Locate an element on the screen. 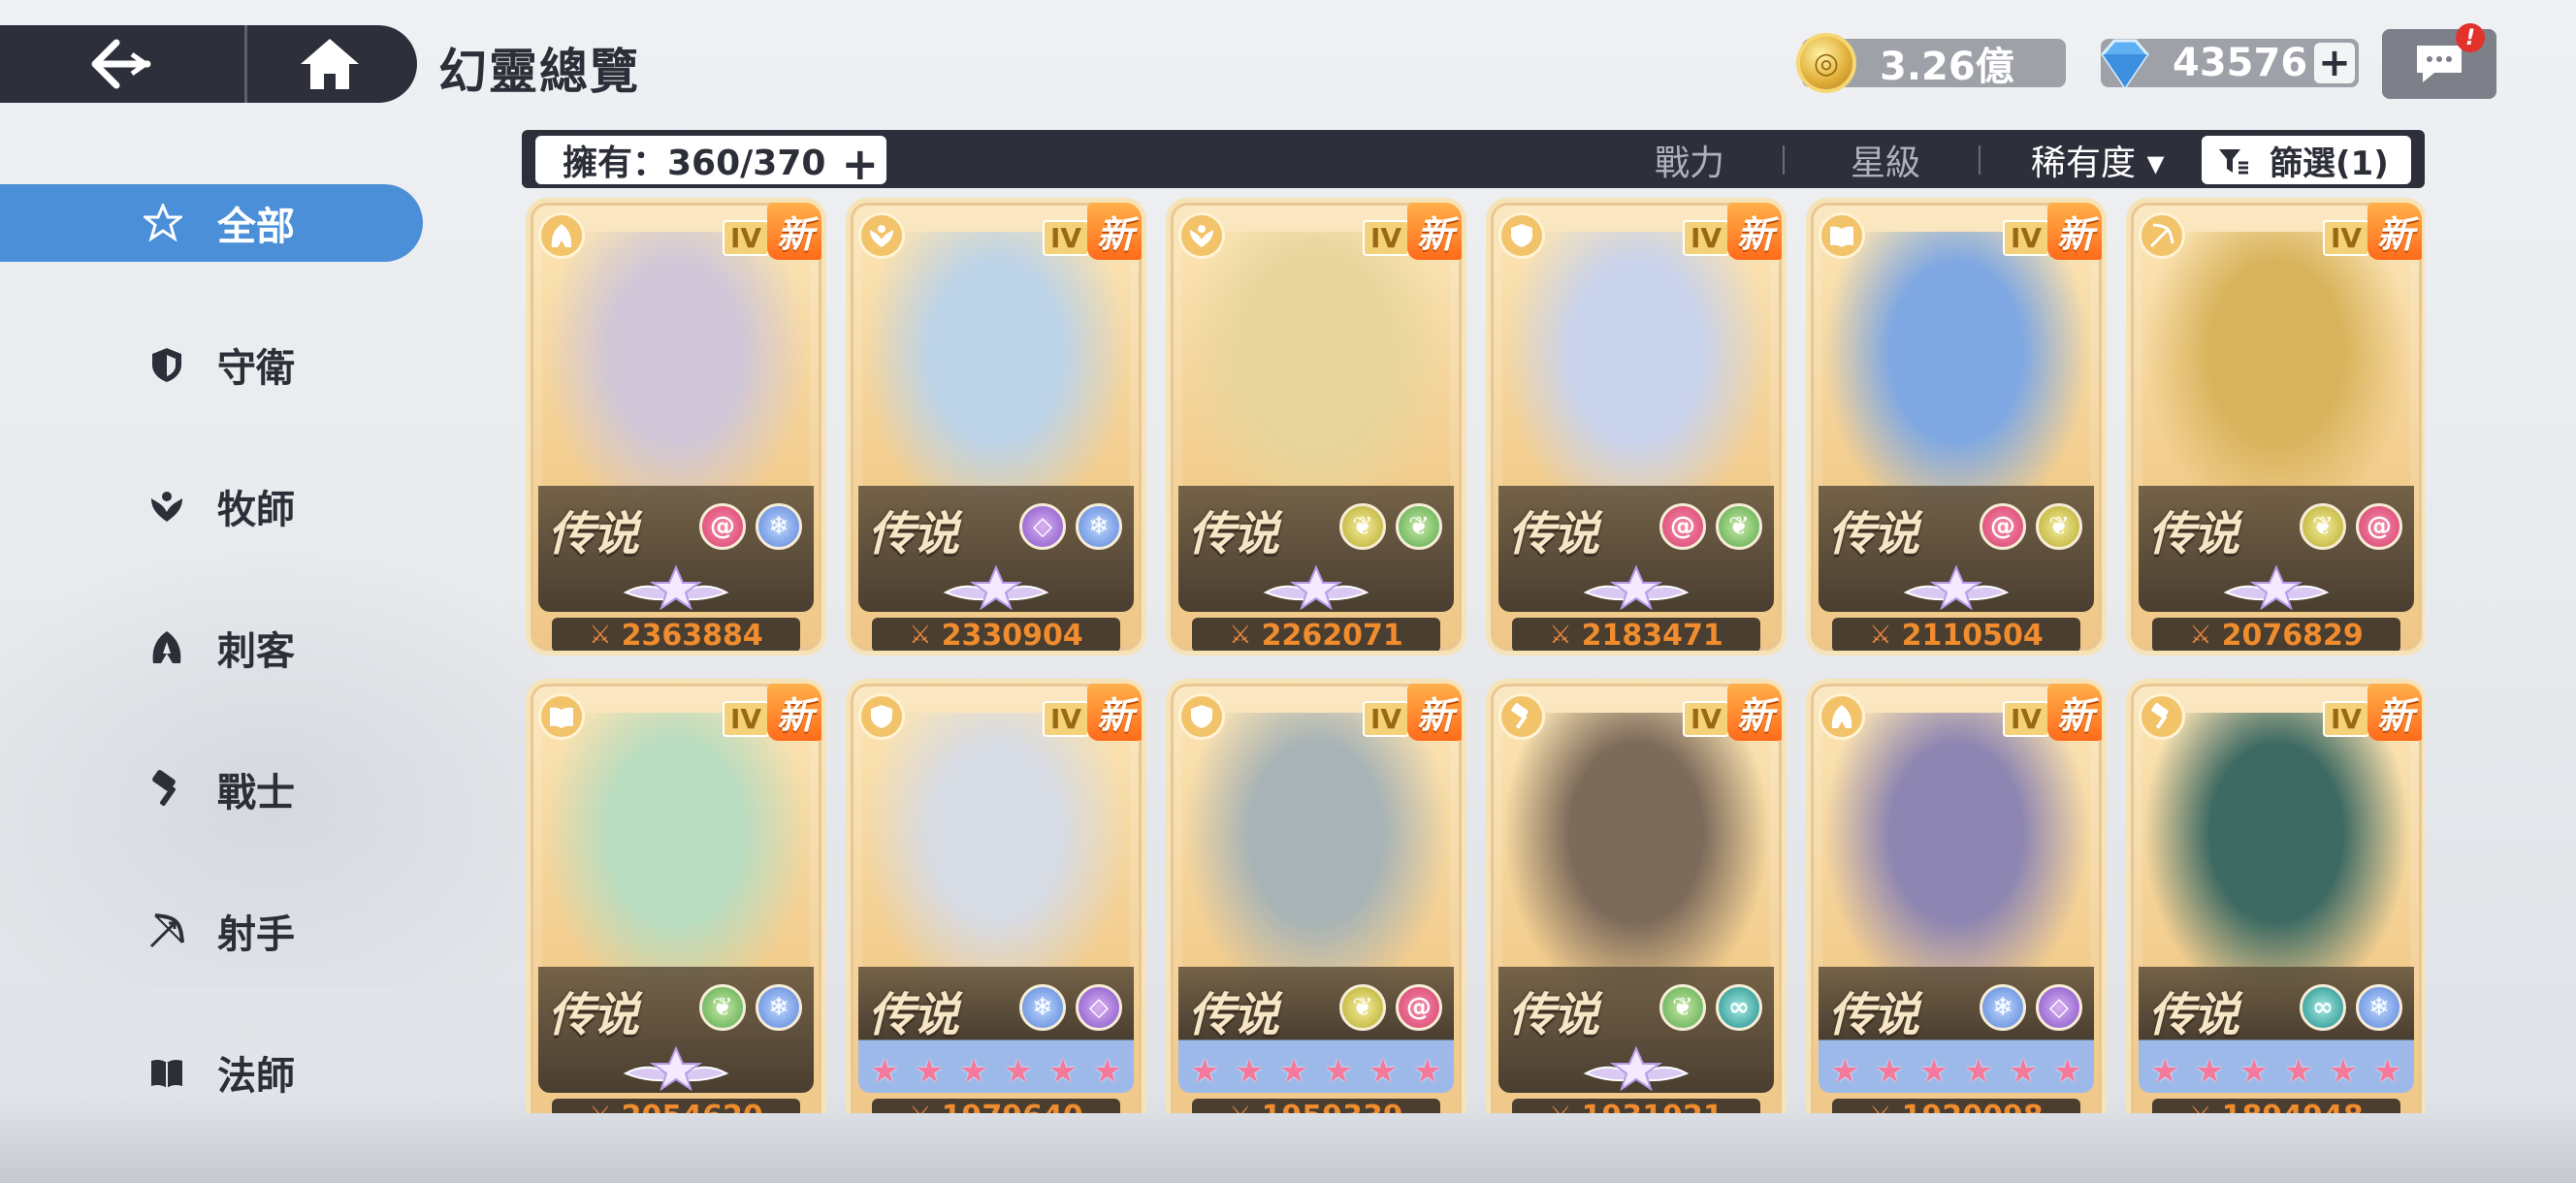 The height and width of the screenshot is (1183, 2576). element-icons: ∞ ❄ is located at coordinates (2351, 1007).